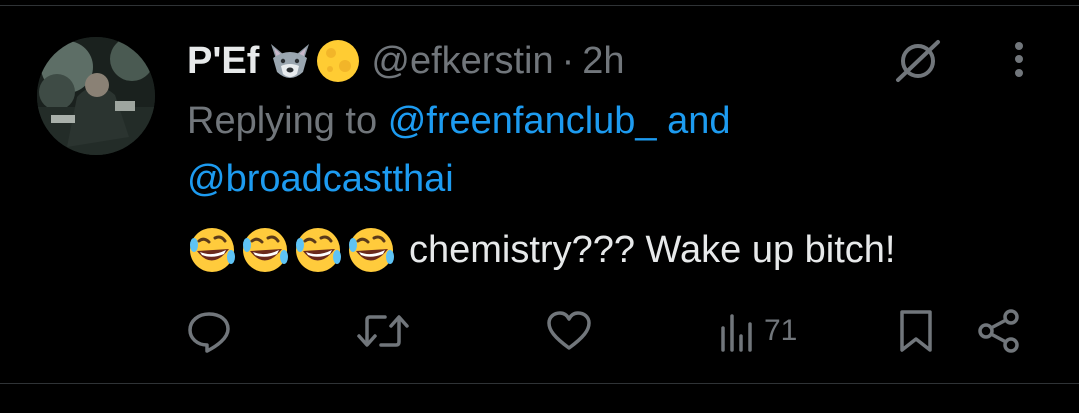 This screenshot has width=1079, height=413. What do you see at coordinates (781, 330) in the screenshot?
I see `views-count: 71` at bounding box center [781, 330].